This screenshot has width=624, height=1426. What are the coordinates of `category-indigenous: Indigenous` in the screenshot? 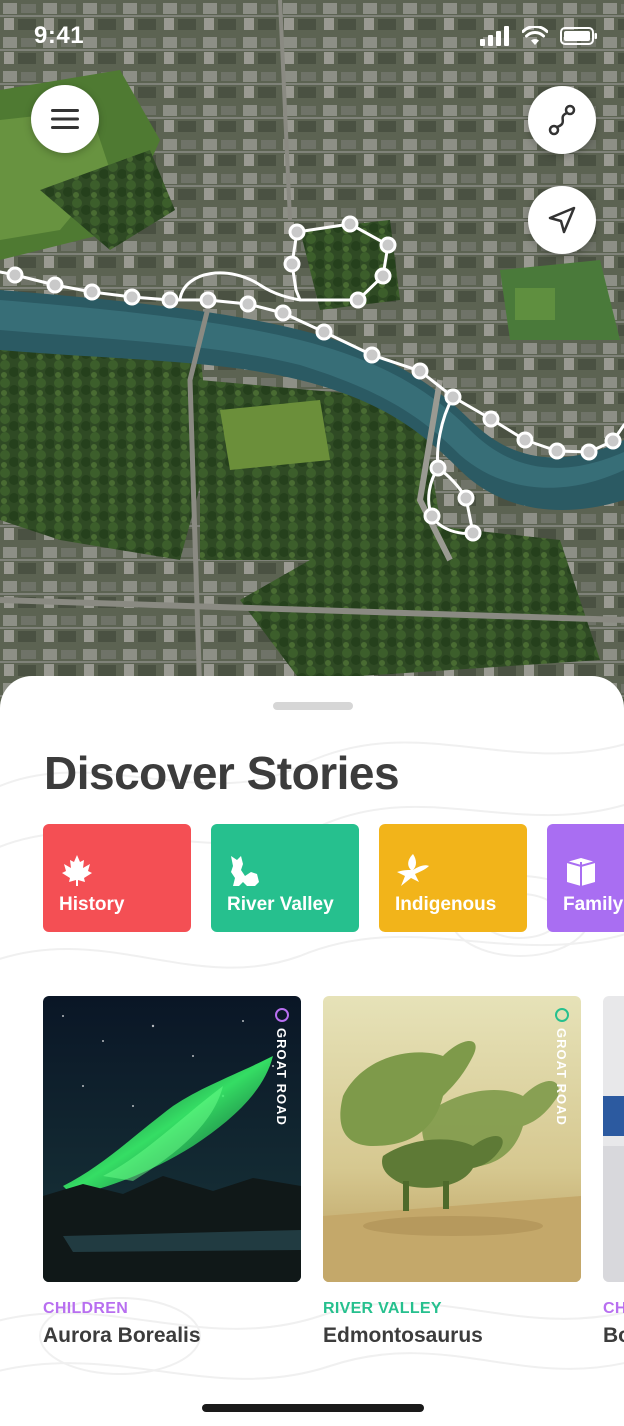 It's located at (453, 878).